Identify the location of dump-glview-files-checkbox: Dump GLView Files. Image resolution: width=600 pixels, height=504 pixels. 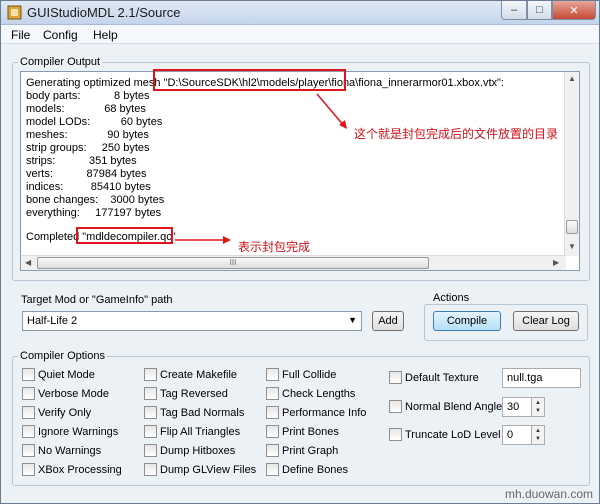
(200, 469).